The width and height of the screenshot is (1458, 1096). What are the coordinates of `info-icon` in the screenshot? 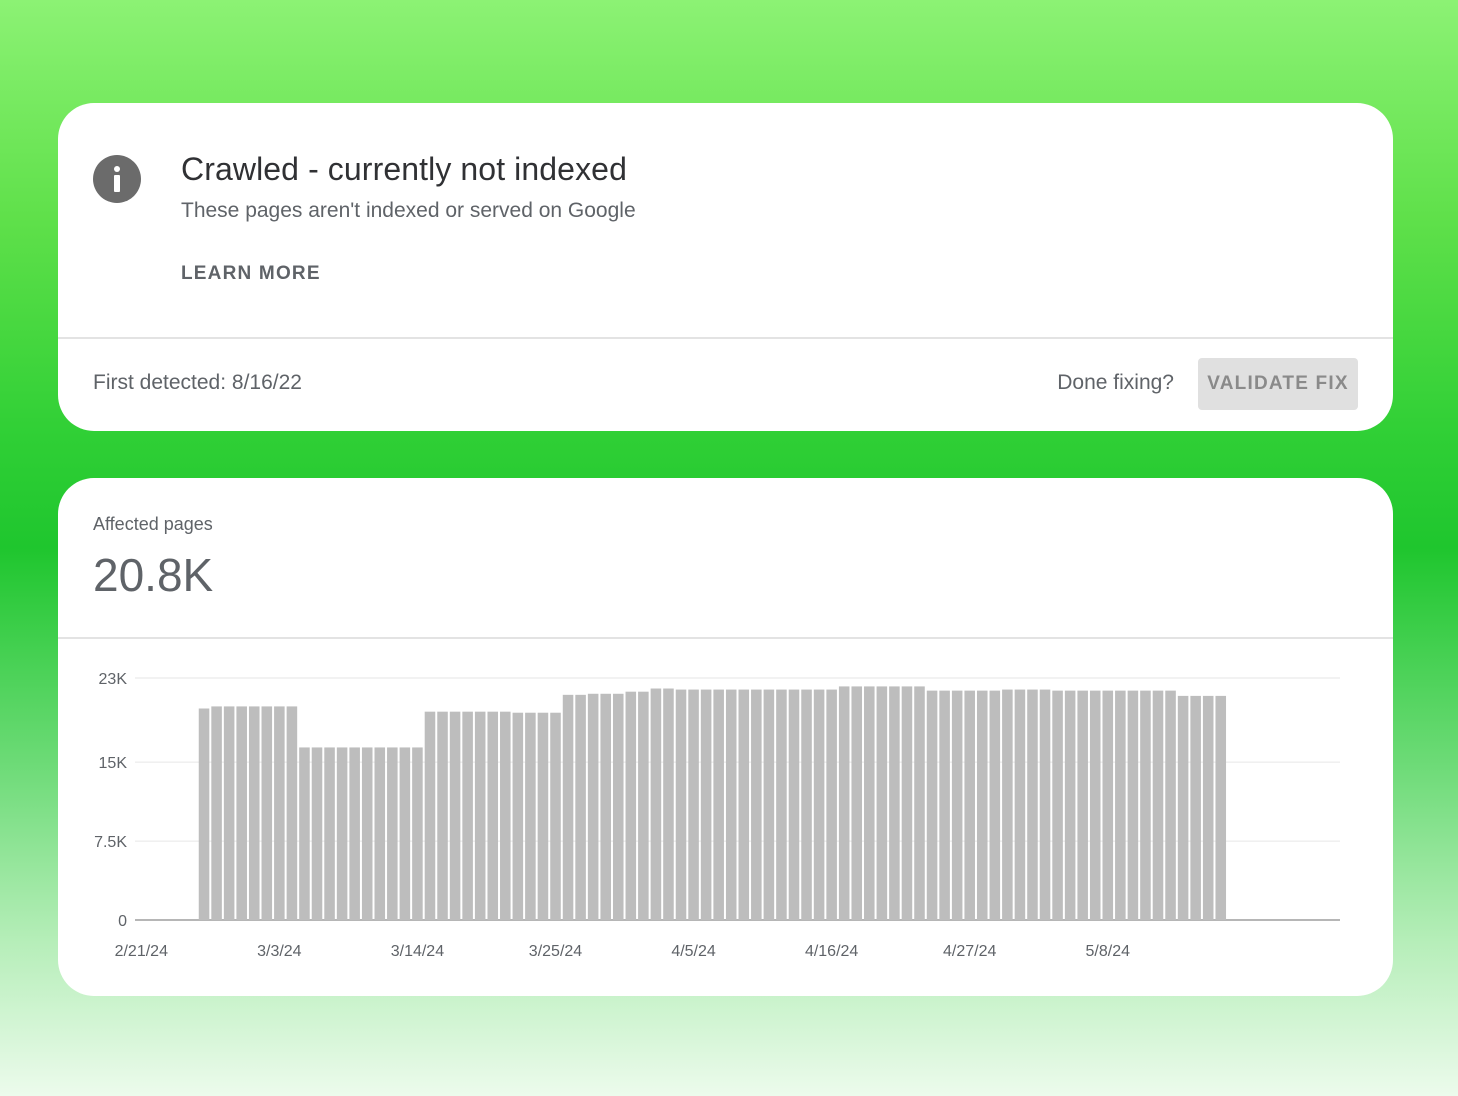 It's located at (117, 179).